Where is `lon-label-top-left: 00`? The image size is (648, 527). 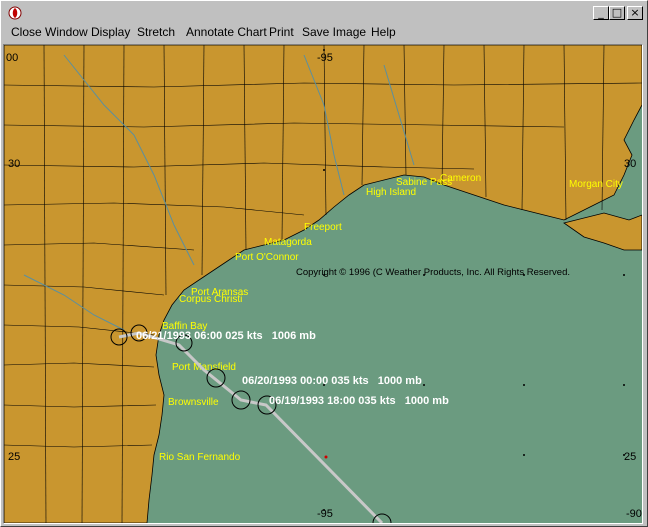
lon-label-top-left: 00 is located at coordinates (12, 58).